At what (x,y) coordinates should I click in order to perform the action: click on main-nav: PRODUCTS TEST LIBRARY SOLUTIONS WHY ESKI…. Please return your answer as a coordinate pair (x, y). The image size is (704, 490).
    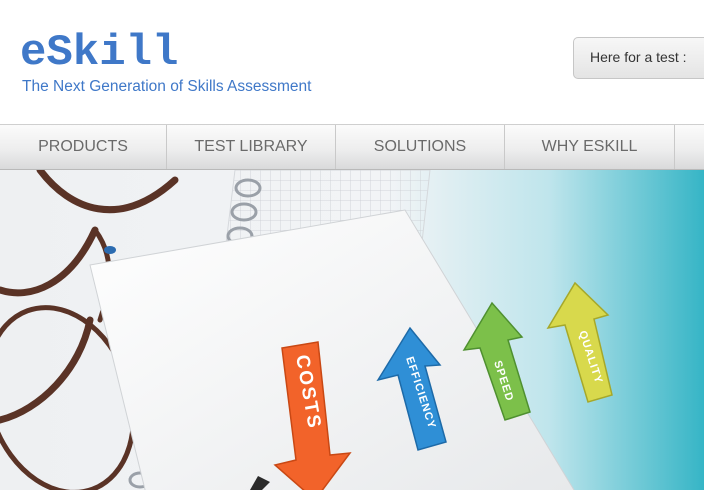
    Looking at the image, I should click on (352, 147).